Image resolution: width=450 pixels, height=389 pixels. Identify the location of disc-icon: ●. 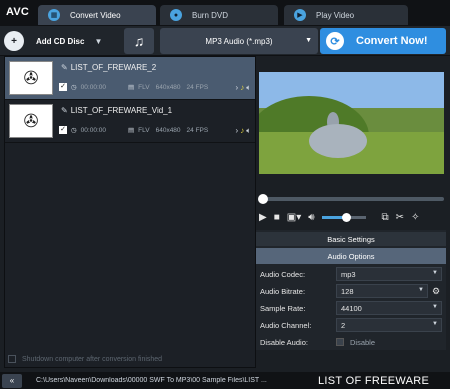
(176, 15).